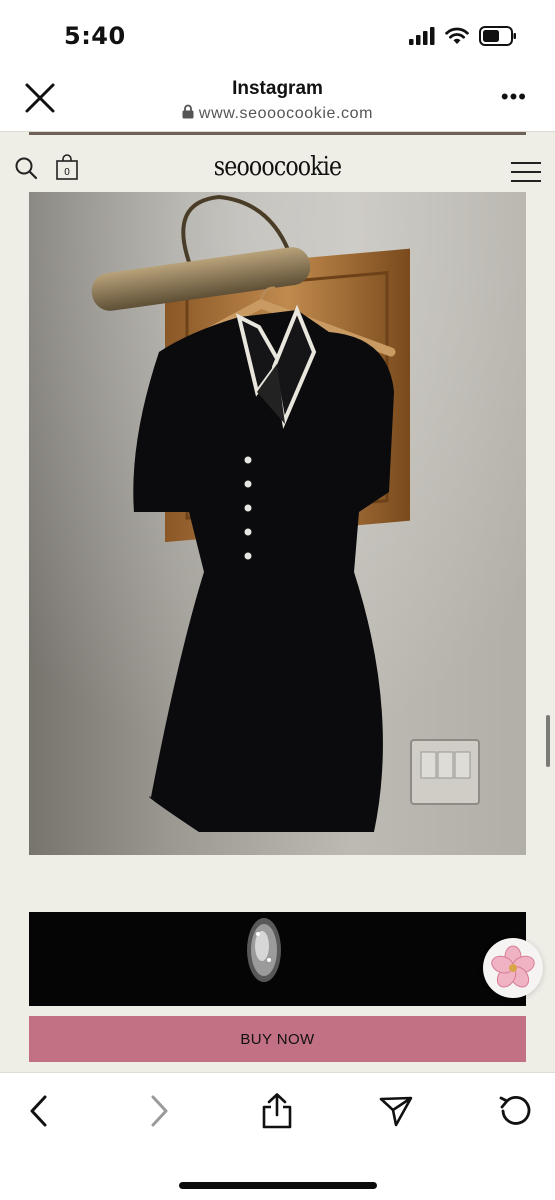 The width and height of the screenshot is (555, 1200). I want to click on reload-button, so click(515, 1111).